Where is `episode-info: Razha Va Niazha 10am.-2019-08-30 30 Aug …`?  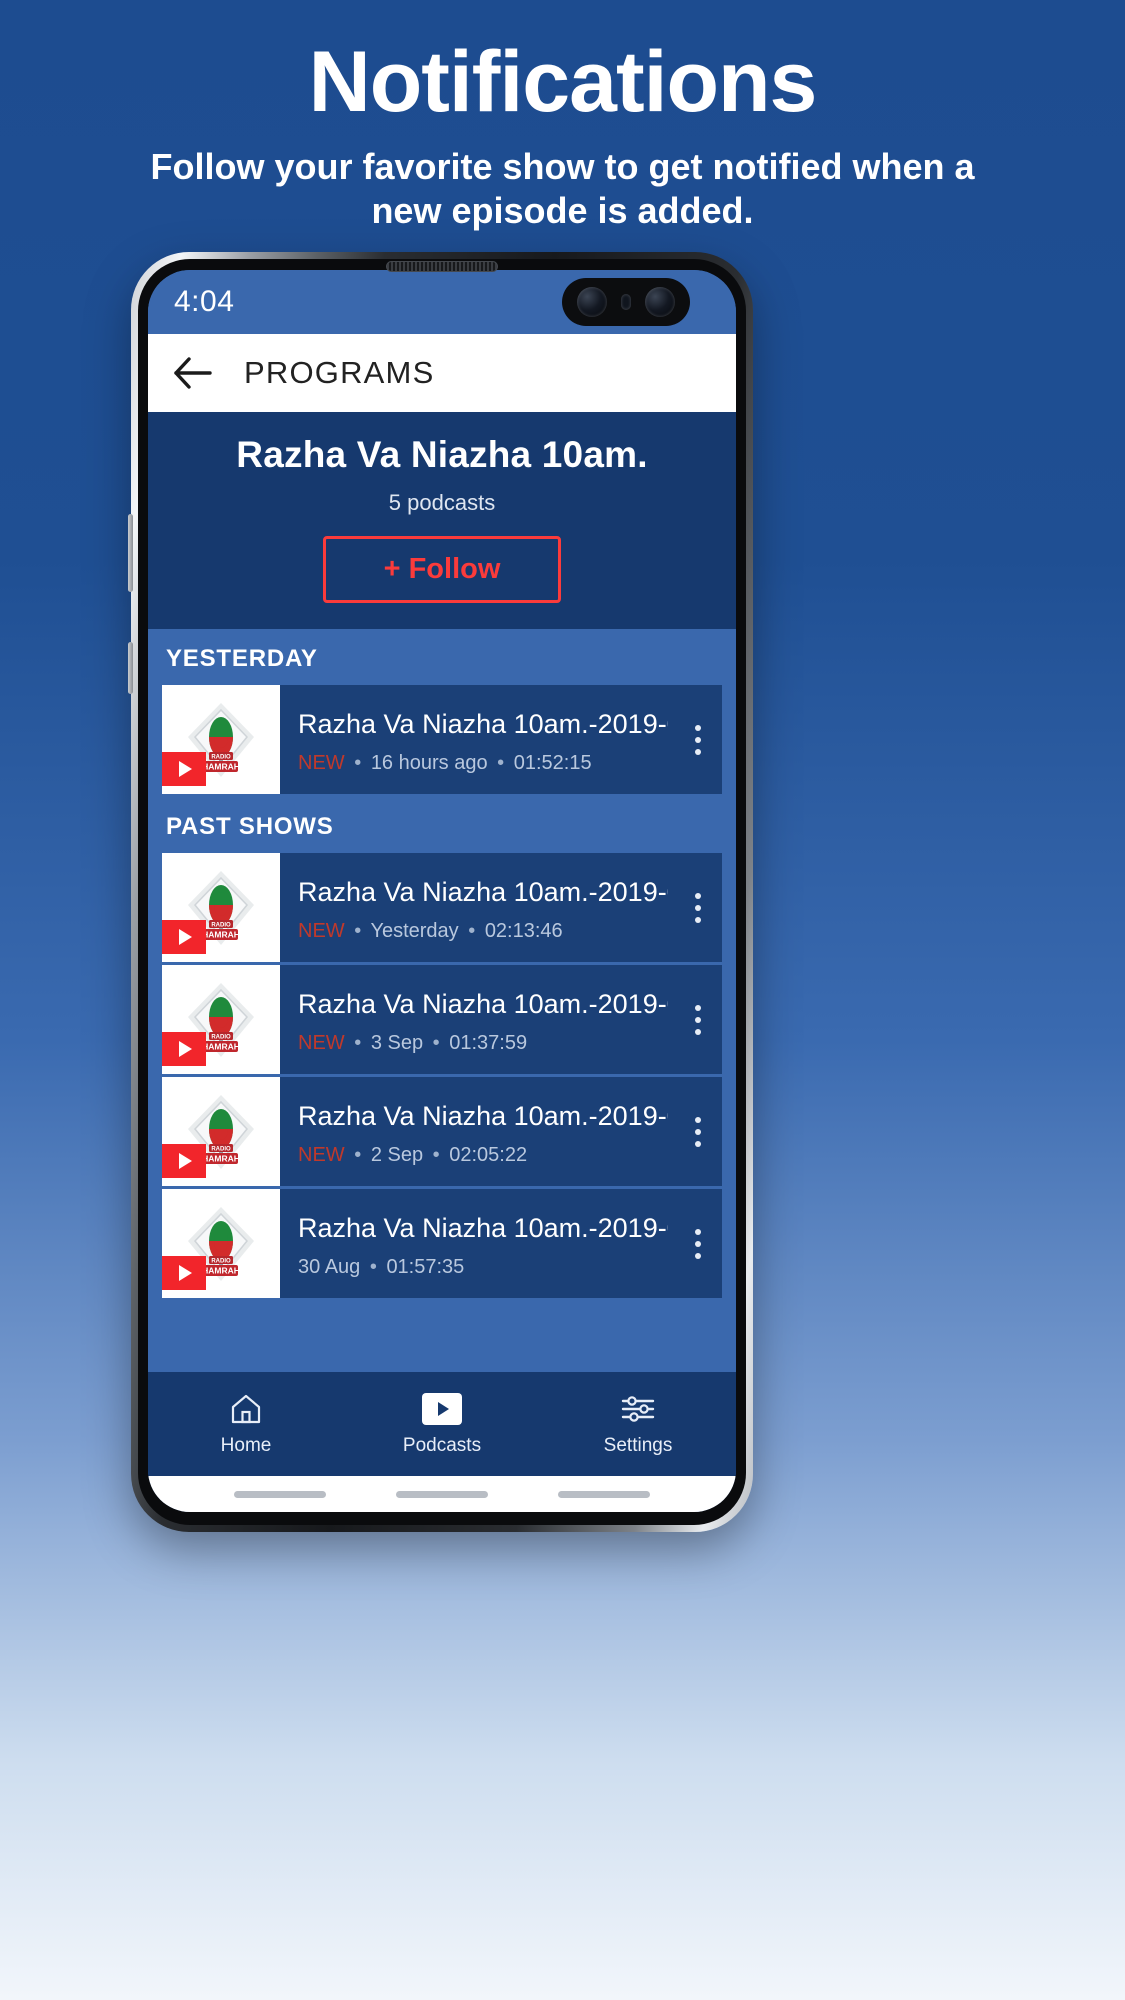 episode-info: Razha Va Niazha 10am.-2019-08-30 30 Aug … is located at coordinates (477, 1243).